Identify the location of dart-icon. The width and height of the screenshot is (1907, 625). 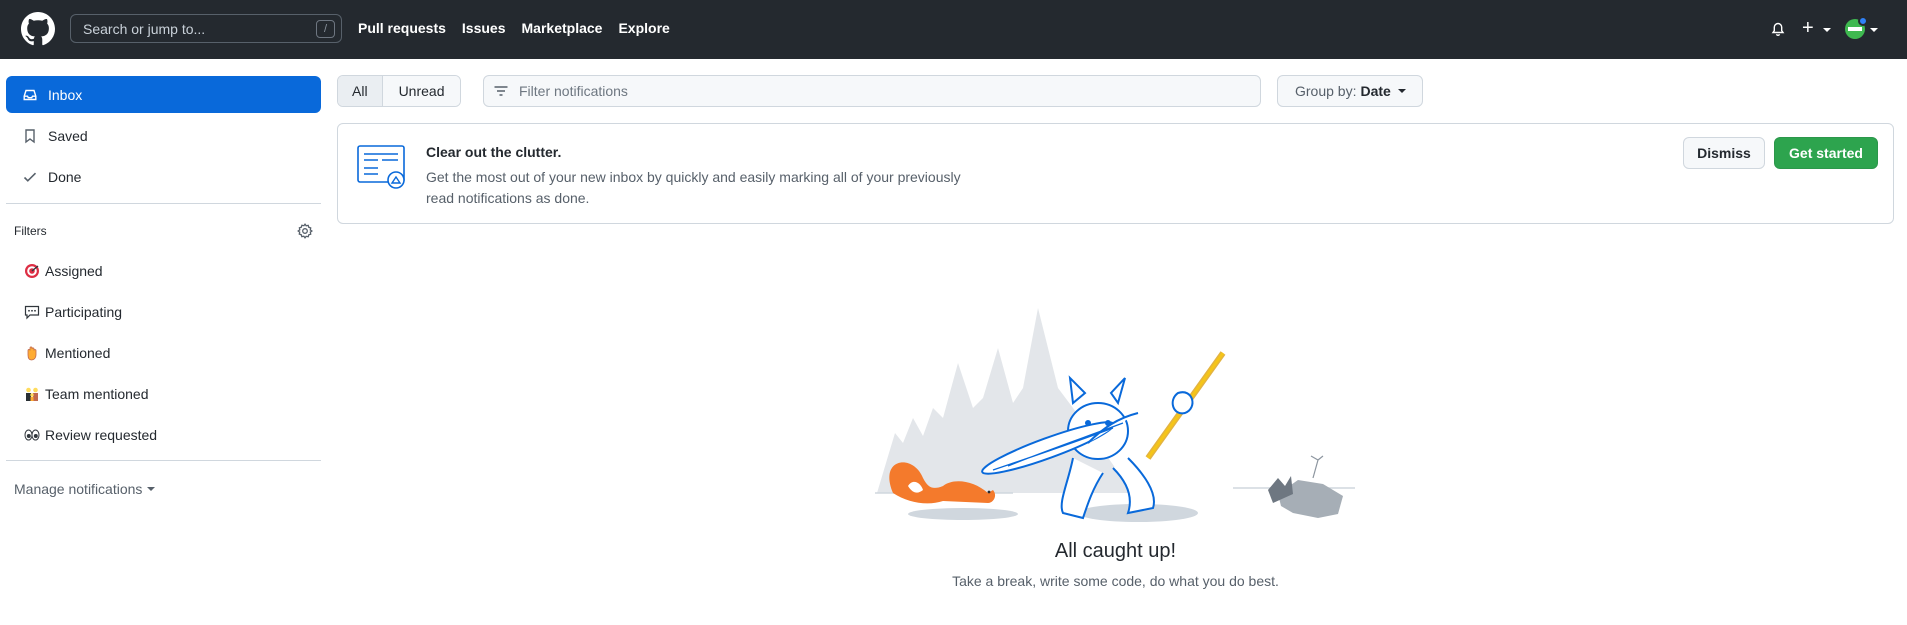
(32, 270).